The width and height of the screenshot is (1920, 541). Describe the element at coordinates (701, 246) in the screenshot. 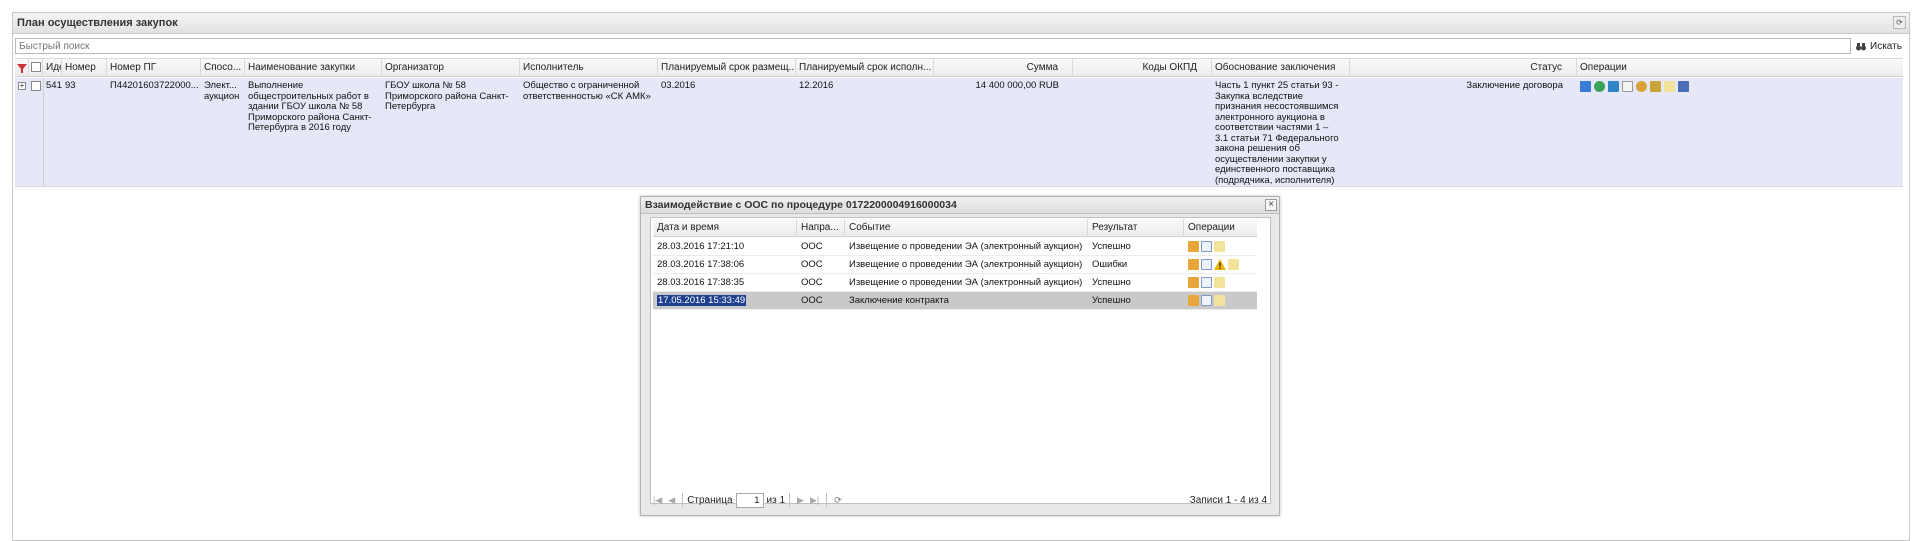

I see `cell-datetime: 28.03.2016 17:21:10` at that location.